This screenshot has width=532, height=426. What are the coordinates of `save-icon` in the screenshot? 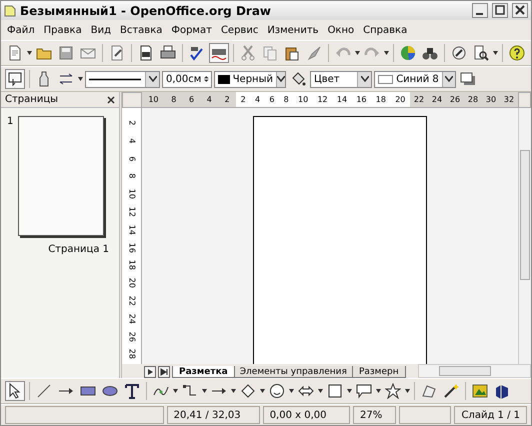 It's located at (66, 53).